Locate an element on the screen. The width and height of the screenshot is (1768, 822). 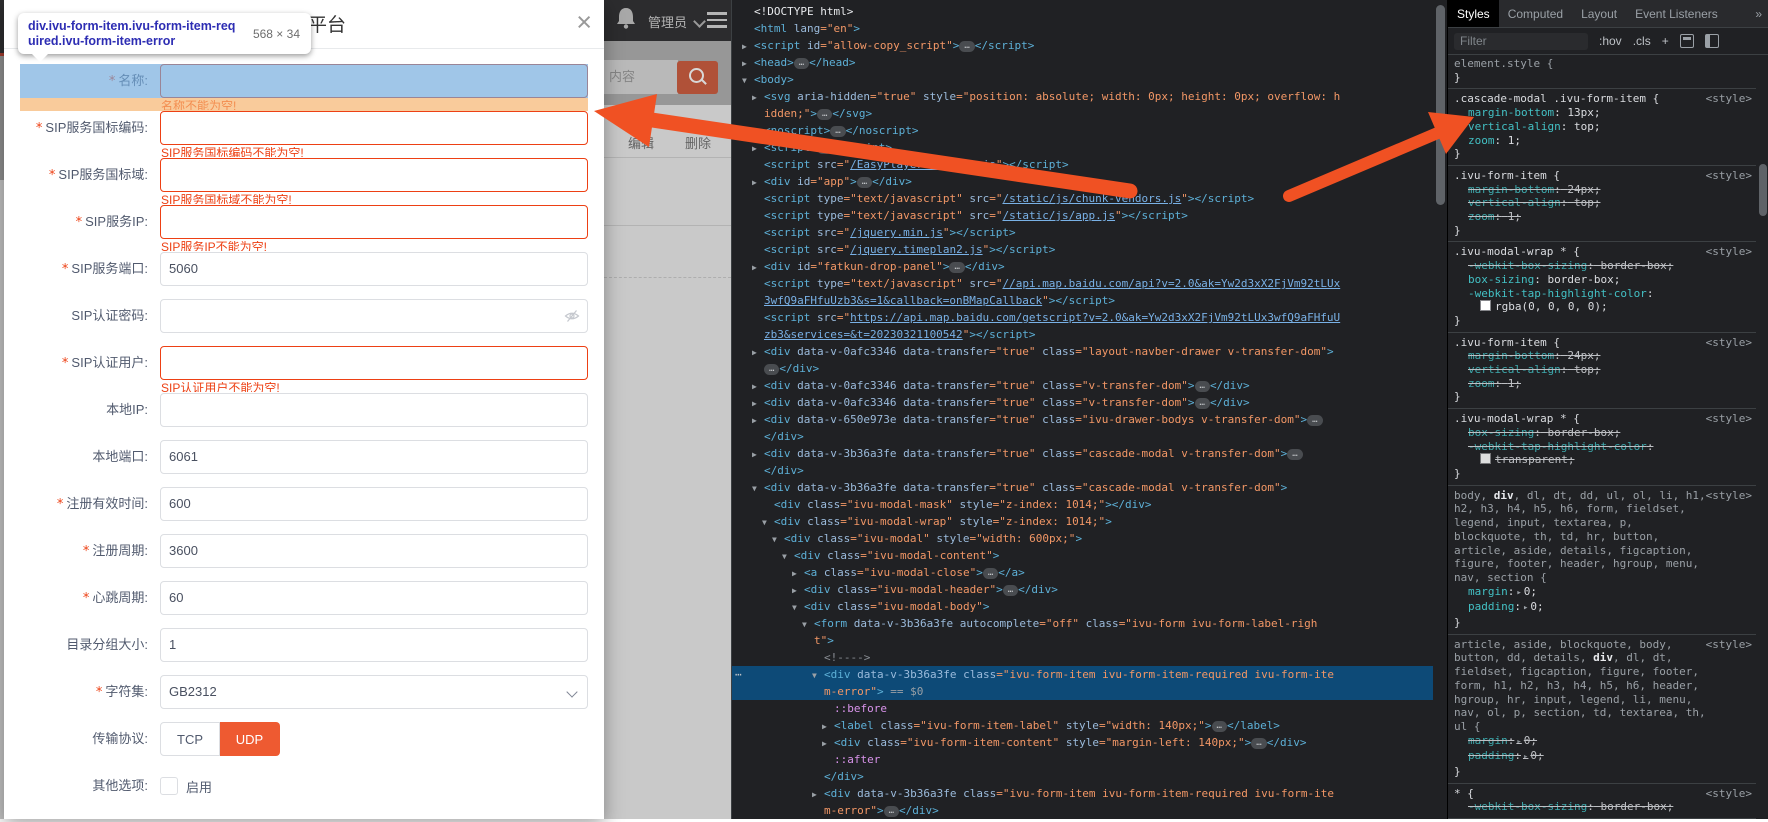
tab-styles: Styles is located at coordinates (1473, 13).